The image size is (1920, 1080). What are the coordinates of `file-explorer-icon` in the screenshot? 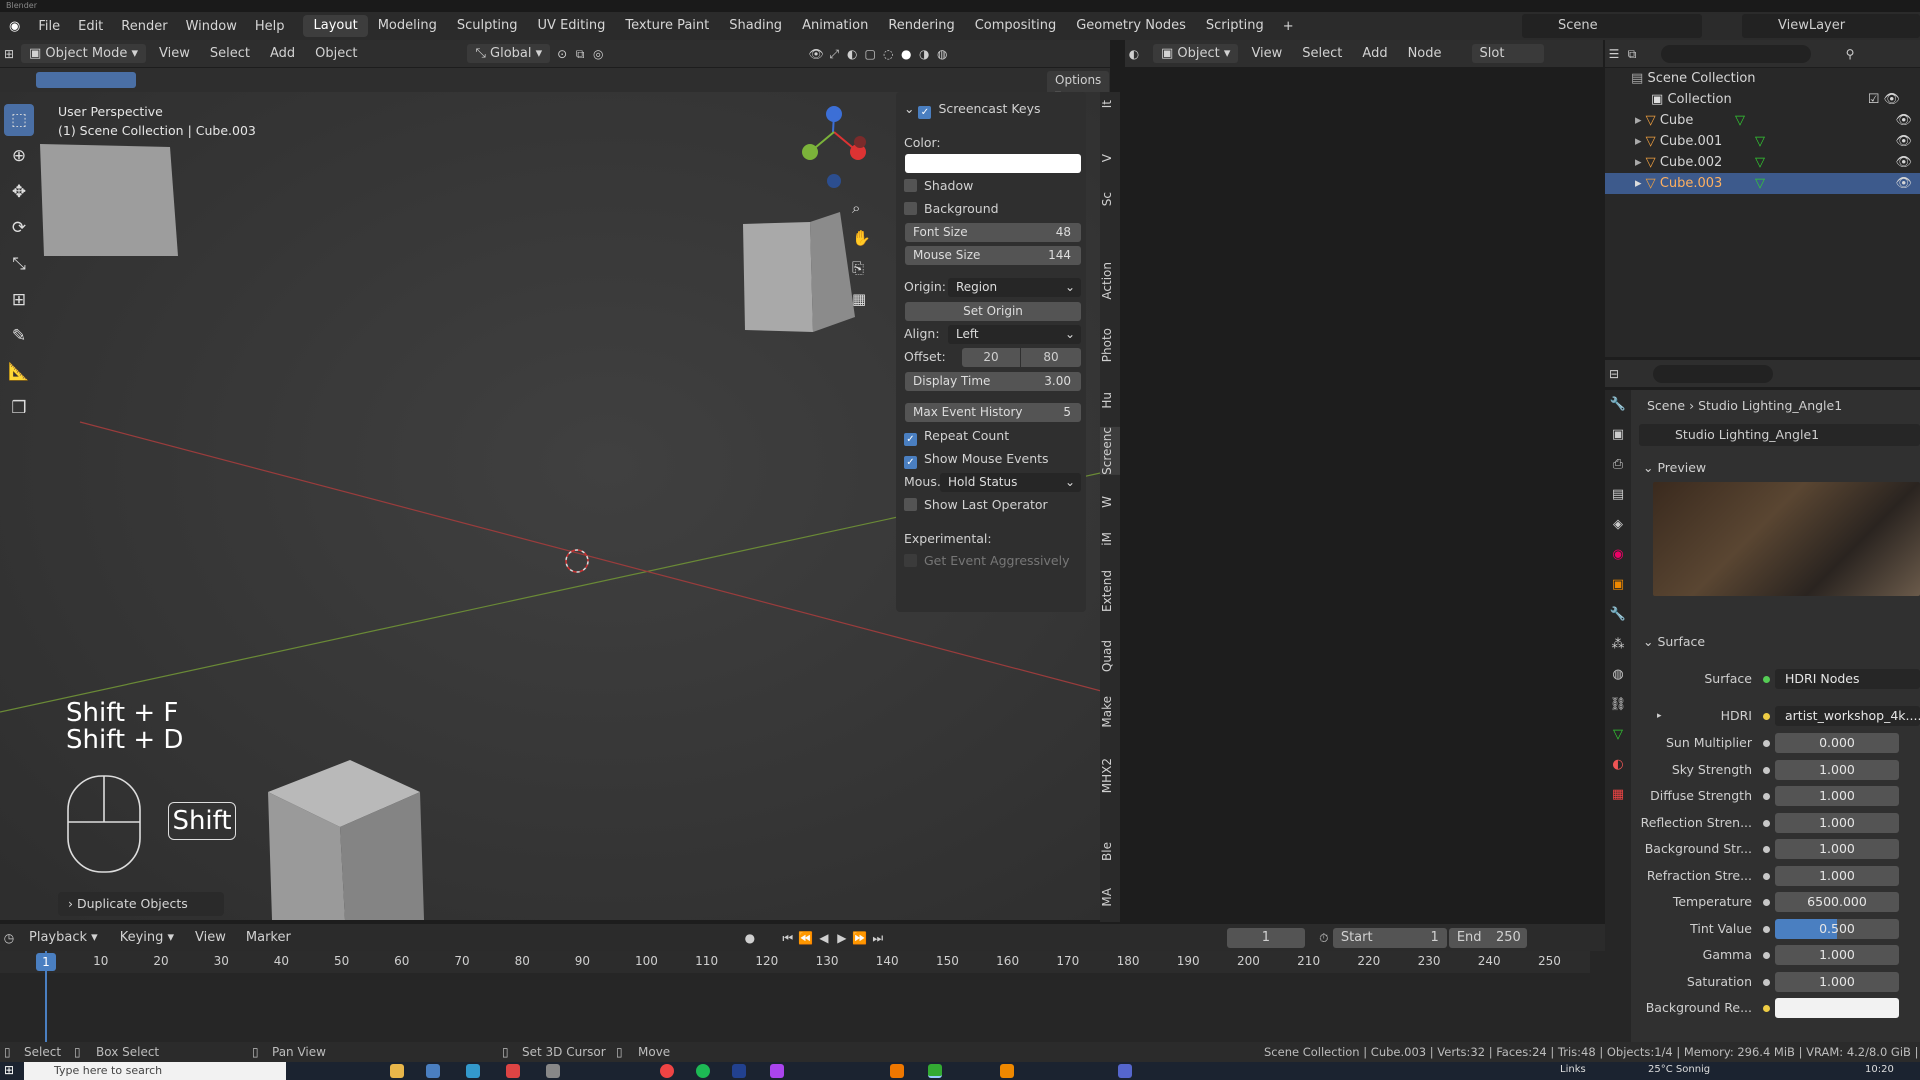 It's located at (397, 1071).